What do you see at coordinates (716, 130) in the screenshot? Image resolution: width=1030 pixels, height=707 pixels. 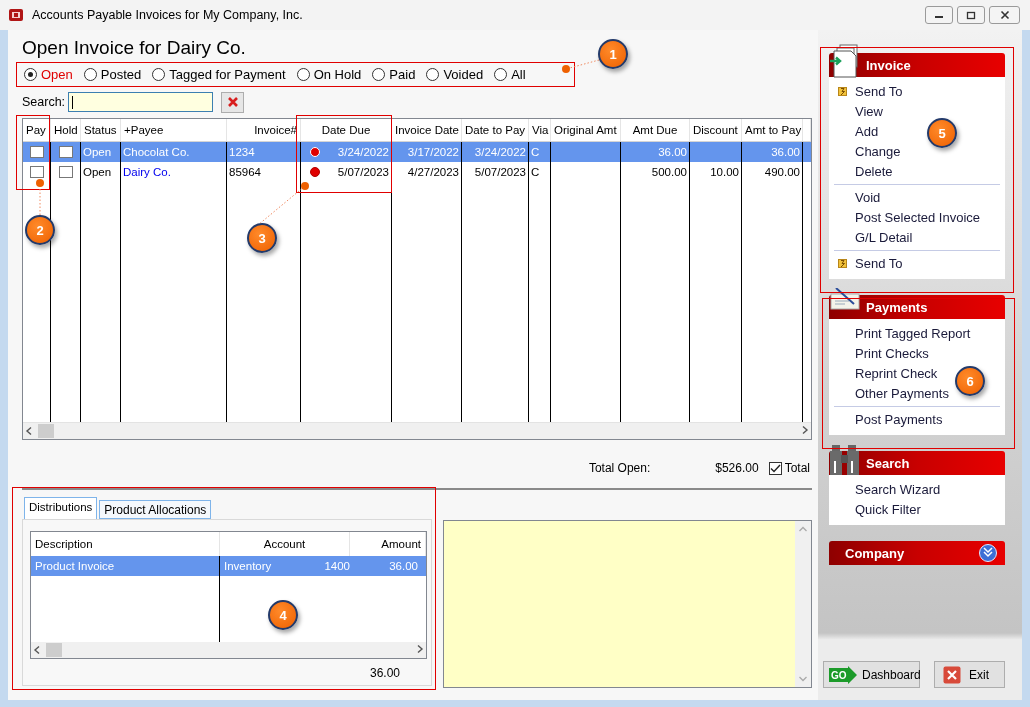 I see `column-header: Discount` at bounding box center [716, 130].